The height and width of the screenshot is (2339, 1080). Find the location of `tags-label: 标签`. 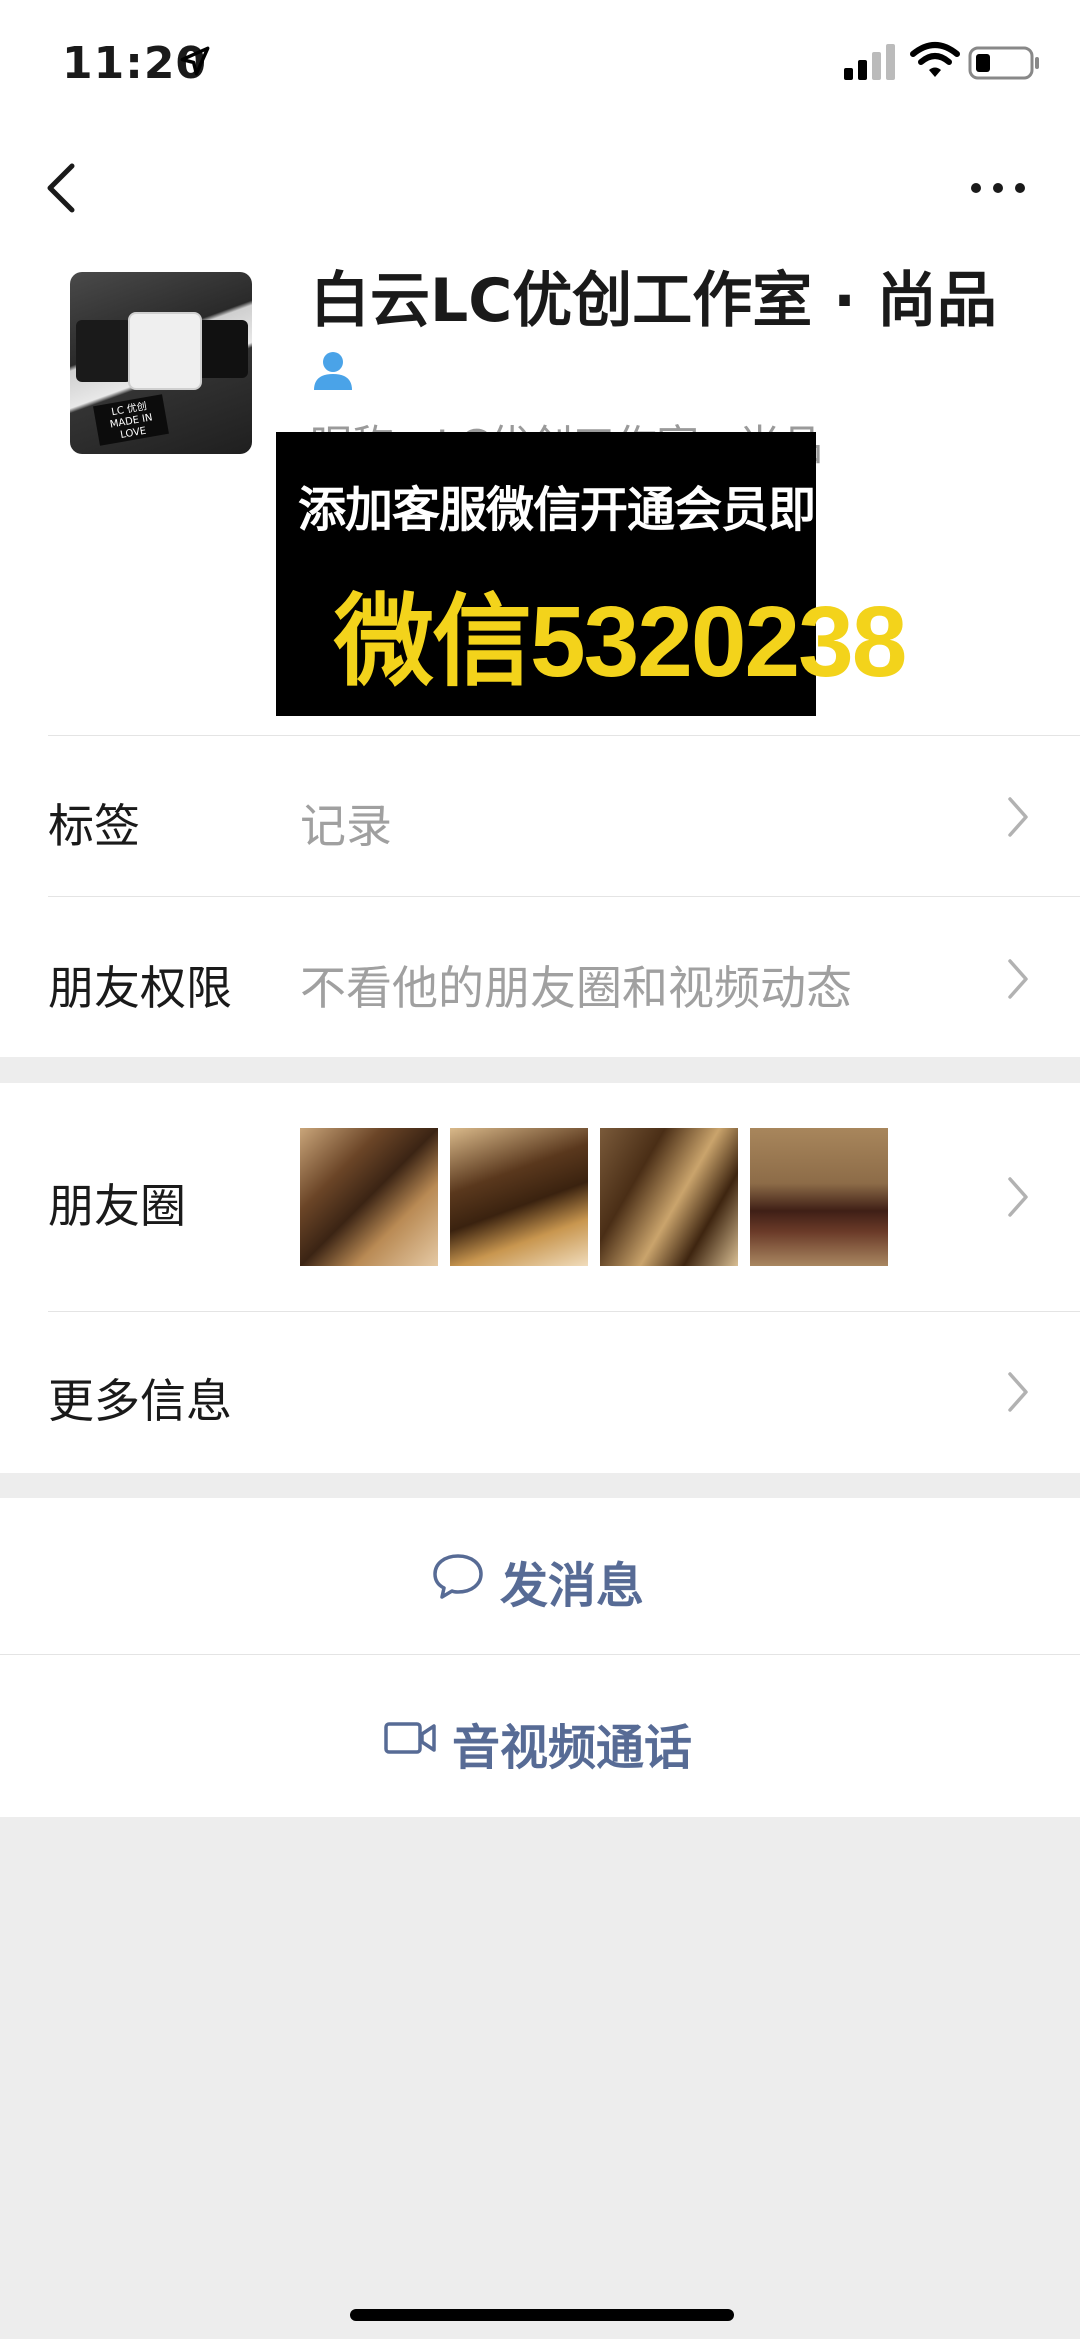

tags-label: 标签 is located at coordinates (94, 826).